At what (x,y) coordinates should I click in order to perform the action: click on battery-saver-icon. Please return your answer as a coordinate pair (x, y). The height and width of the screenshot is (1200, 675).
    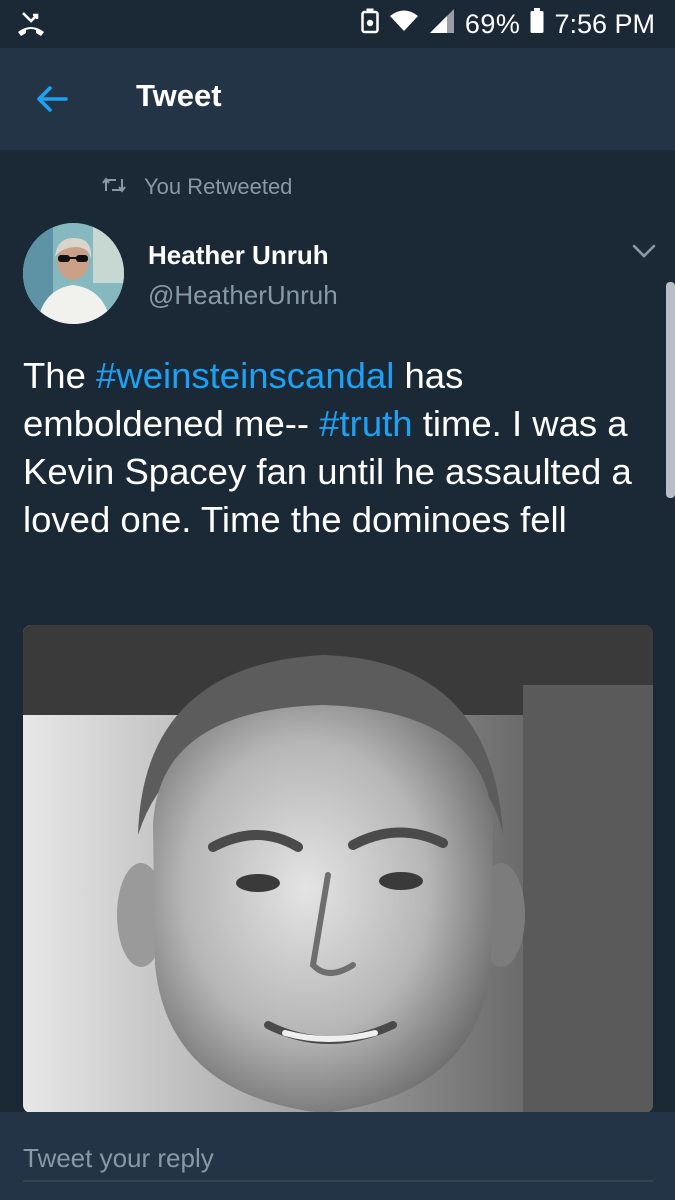
    Looking at the image, I should click on (370, 24).